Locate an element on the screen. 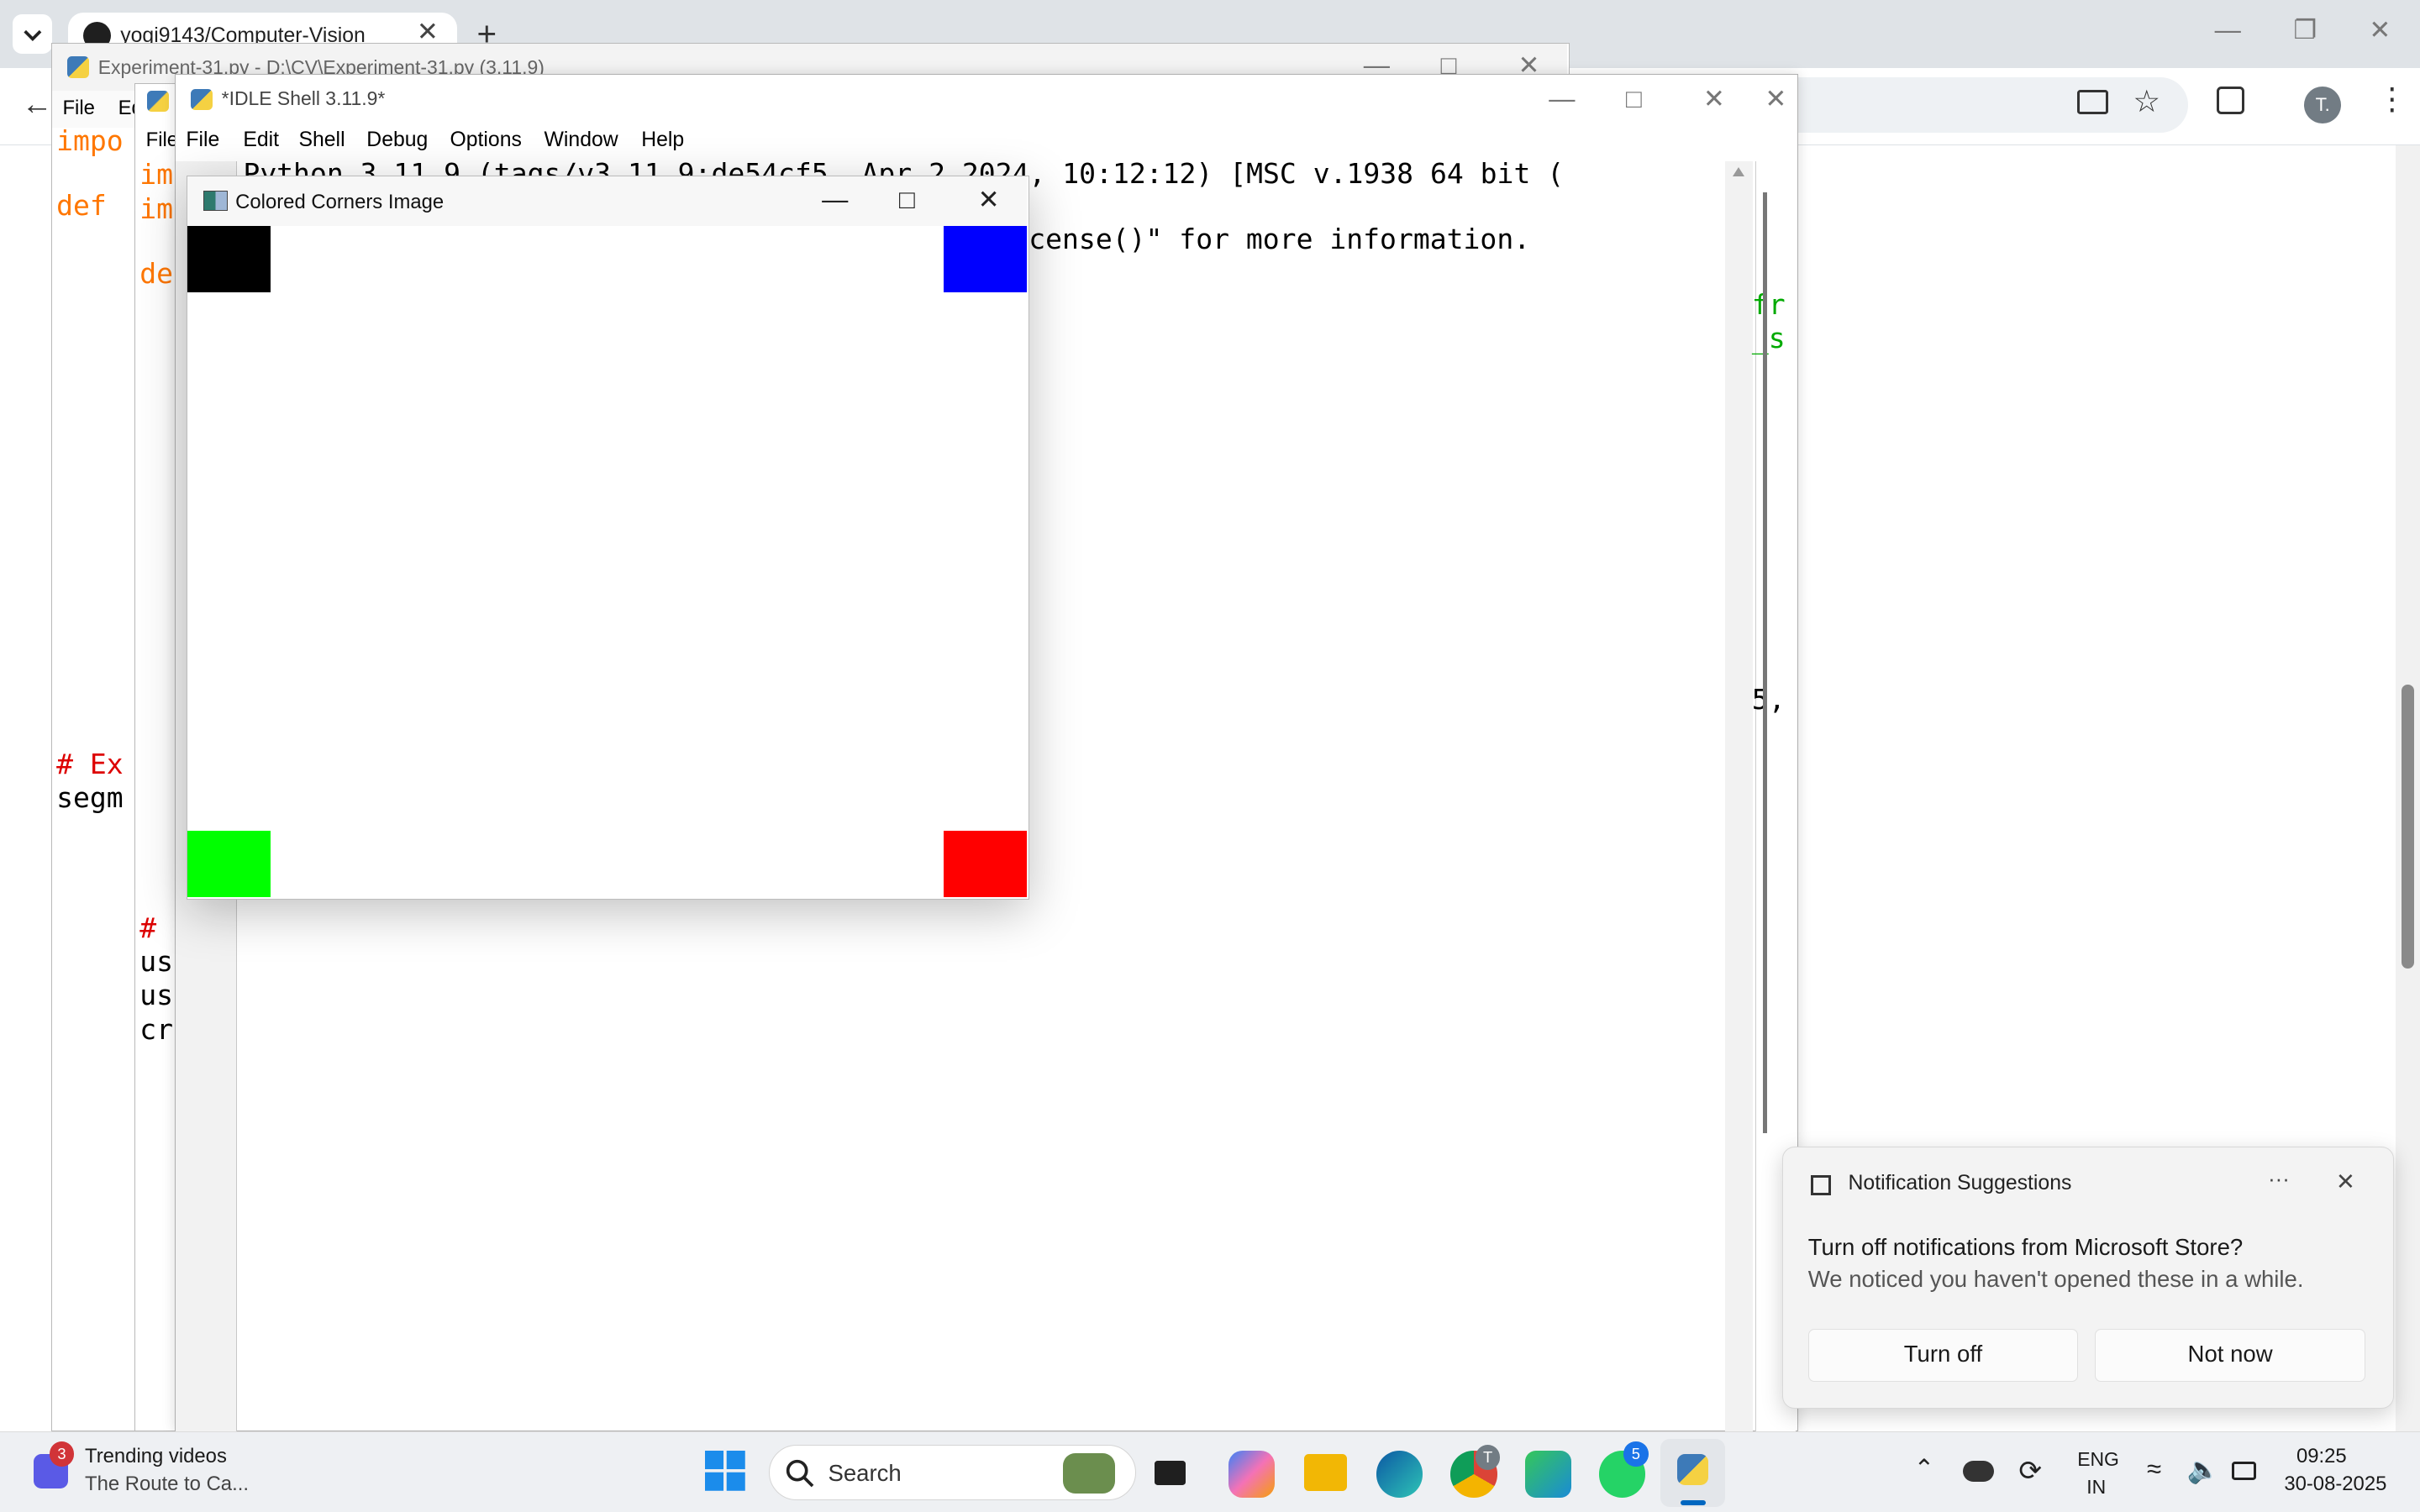 Image resolution: width=2420 pixels, height=1512 pixels. notification-more-icon: ··· is located at coordinates (2279, 1180).